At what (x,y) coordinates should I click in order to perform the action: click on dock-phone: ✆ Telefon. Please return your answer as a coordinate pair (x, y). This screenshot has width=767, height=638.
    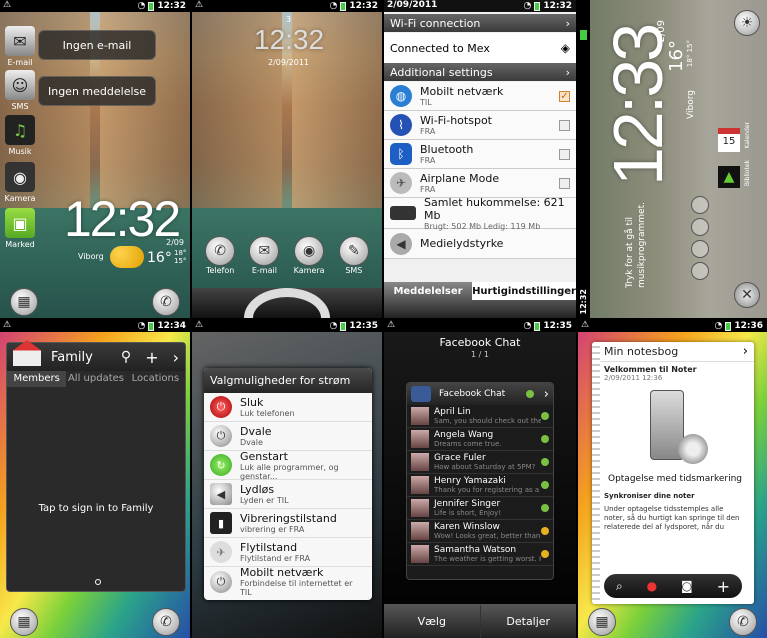
    Looking at the image, I should click on (220, 255).